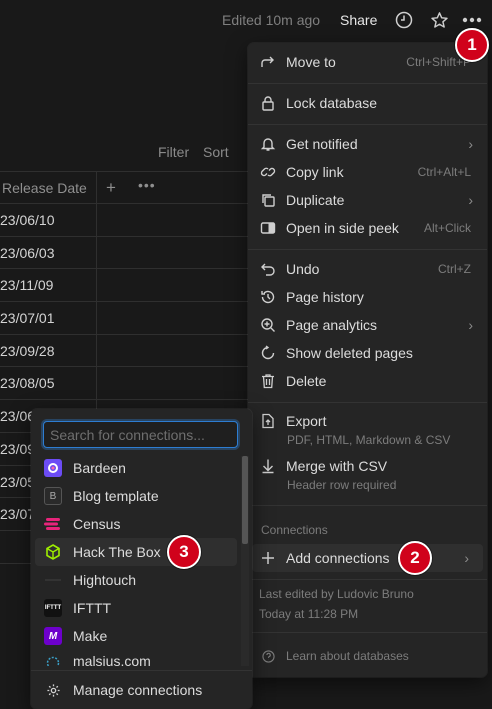  What do you see at coordinates (294, 530) in the screenshot?
I see `connections-heading: Connections` at bounding box center [294, 530].